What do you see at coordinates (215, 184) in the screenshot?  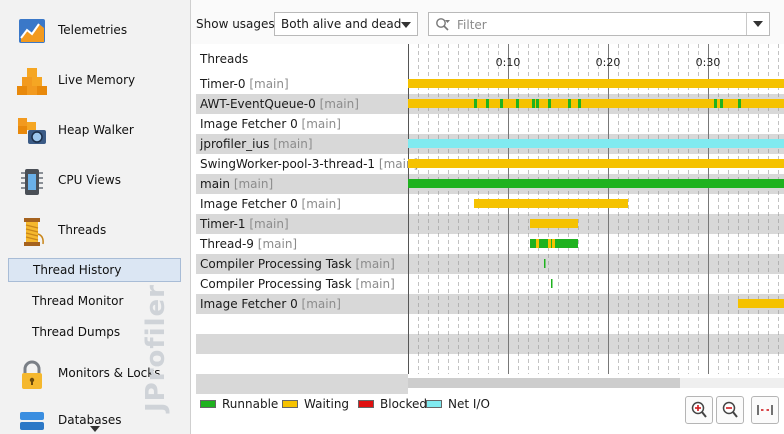 I see `thread-name-text: main` at bounding box center [215, 184].